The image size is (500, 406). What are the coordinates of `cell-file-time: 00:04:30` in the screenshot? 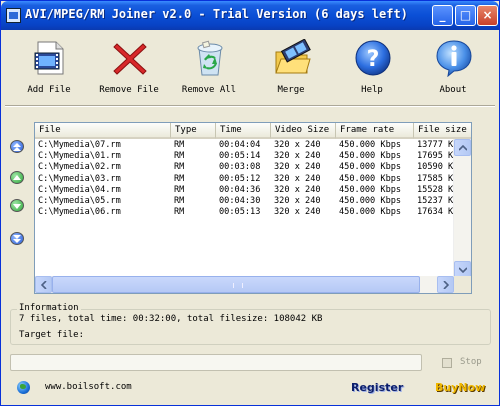 It's located at (240, 201).